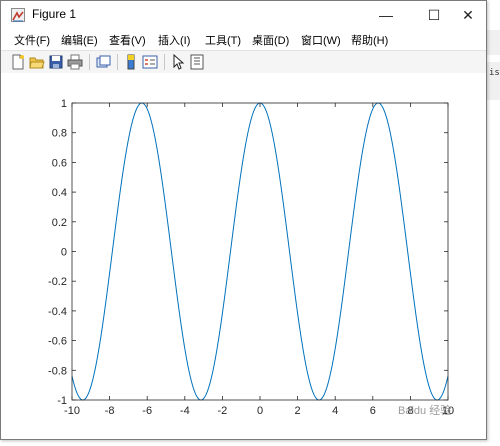 The width and height of the screenshot is (500, 446). Describe the element at coordinates (243, 62) in the screenshot. I see `figure-toolbar` at that location.